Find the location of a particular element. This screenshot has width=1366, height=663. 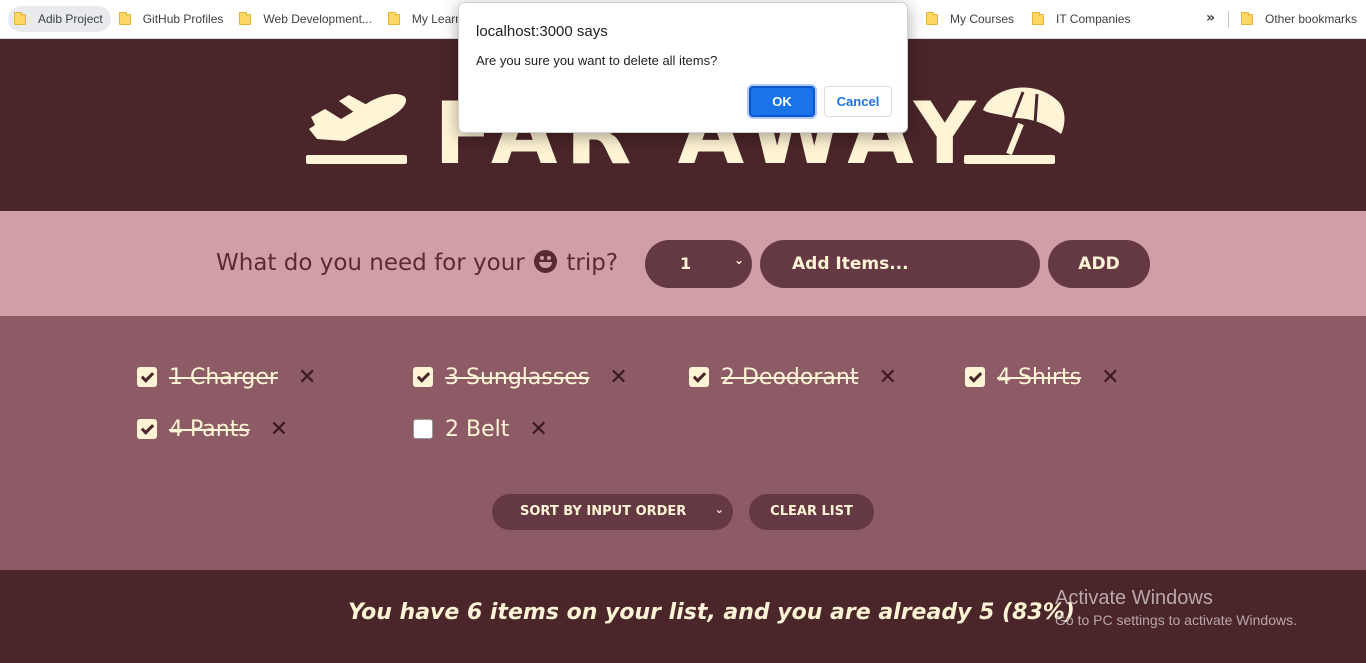

item-label: 1 Charger is located at coordinates (223, 377).